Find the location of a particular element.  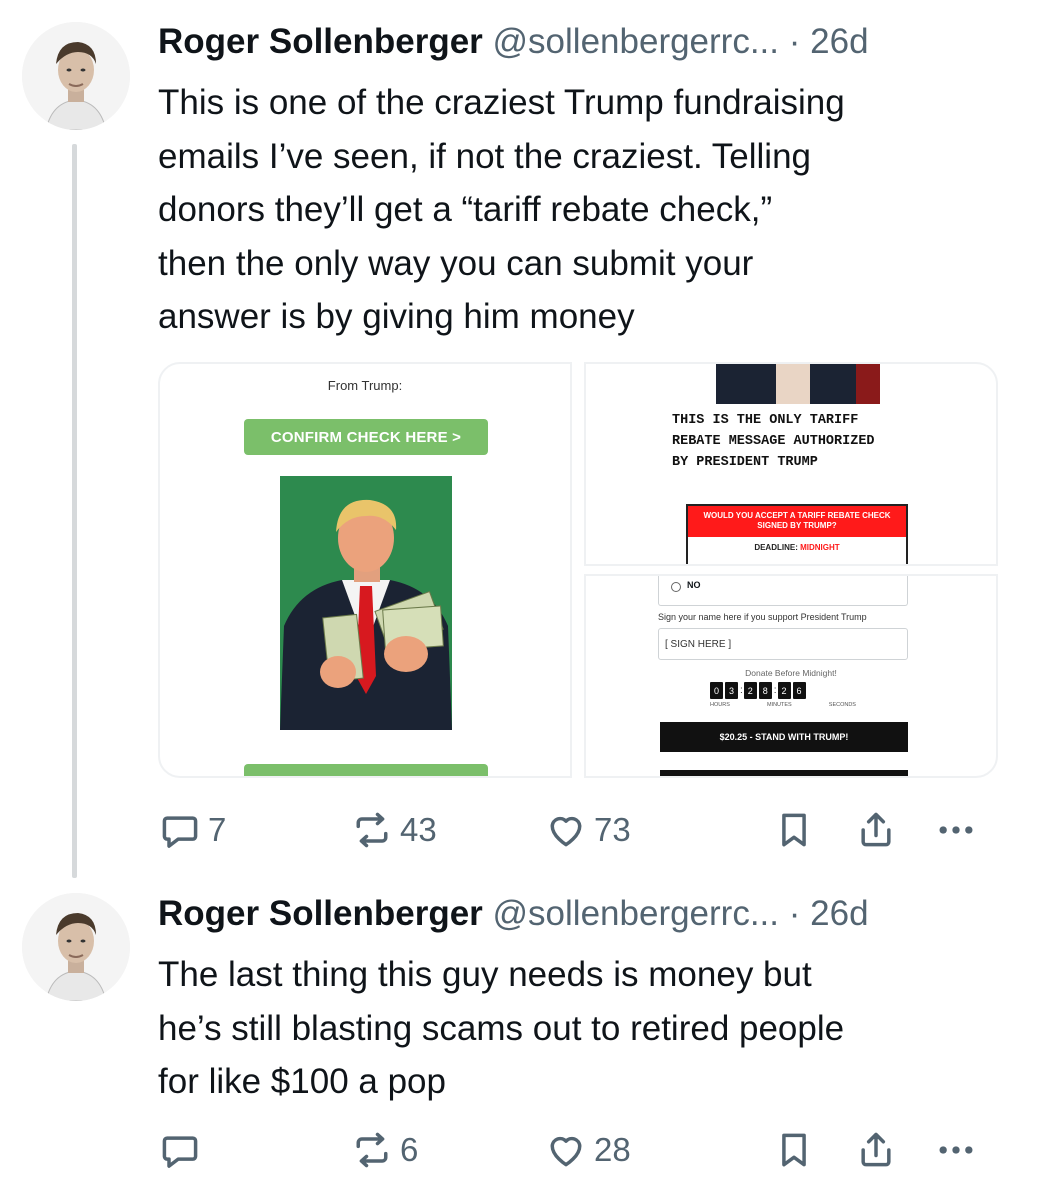

hours-label: HOURS is located at coordinates (720, 705).